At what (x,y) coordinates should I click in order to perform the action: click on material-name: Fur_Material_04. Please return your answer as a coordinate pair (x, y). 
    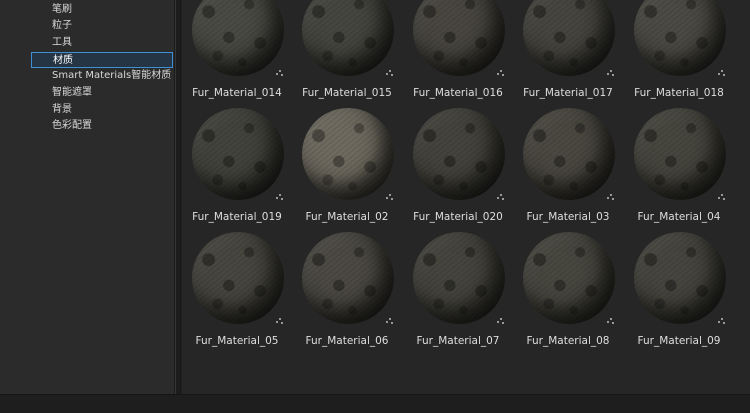
    Looking at the image, I should click on (679, 217).